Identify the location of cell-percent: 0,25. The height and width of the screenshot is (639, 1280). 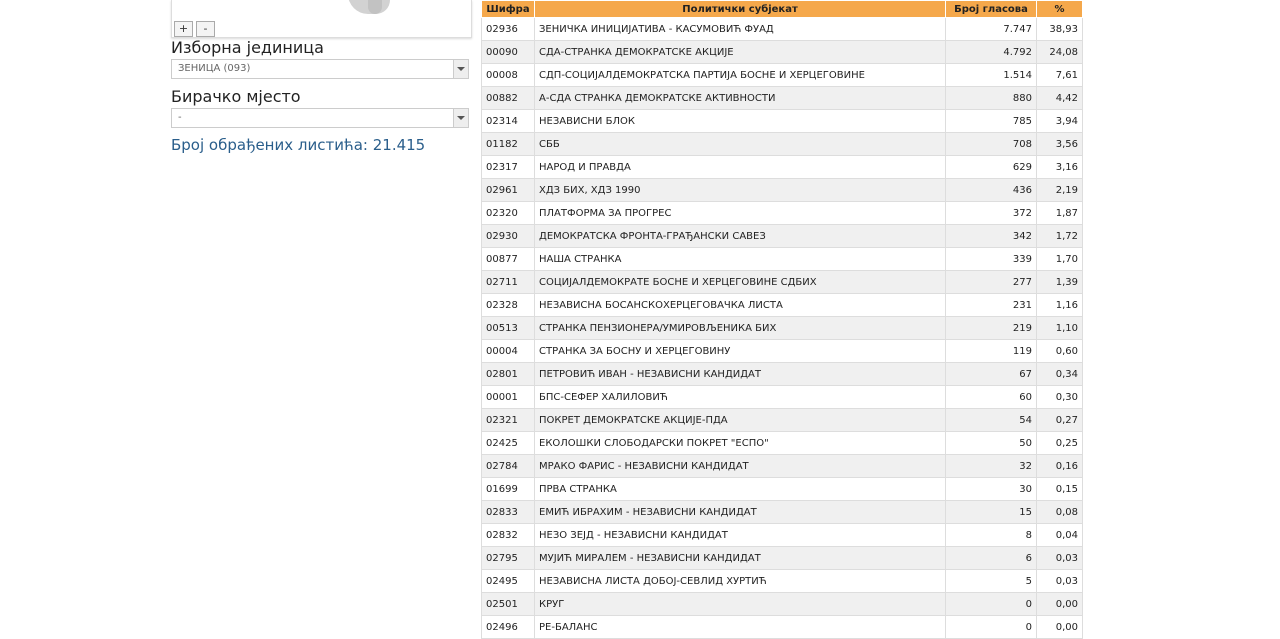
(1059, 443).